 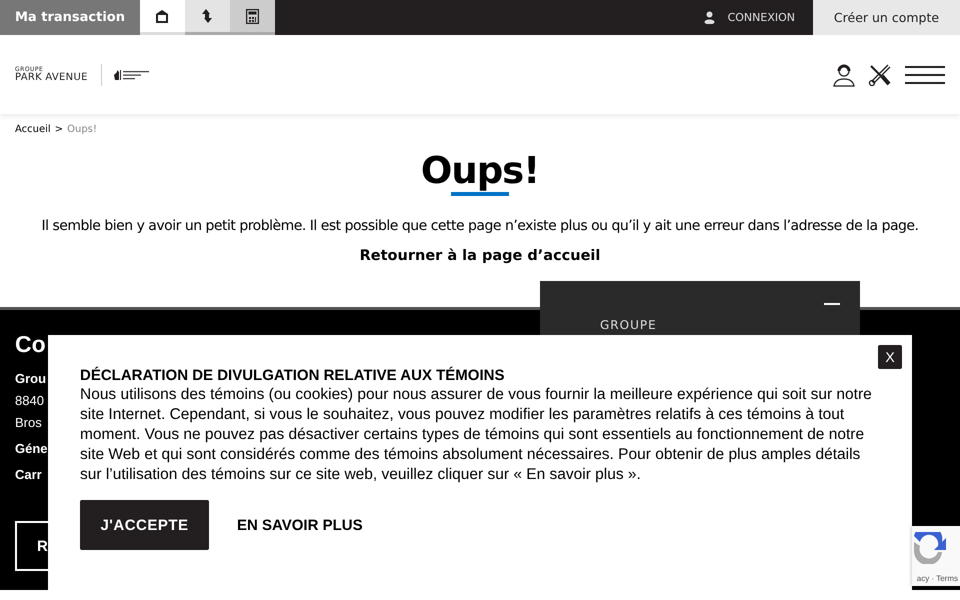 What do you see at coordinates (28, 423) in the screenshot?
I see `footer-text: Bros` at bounding box center [28, 423].